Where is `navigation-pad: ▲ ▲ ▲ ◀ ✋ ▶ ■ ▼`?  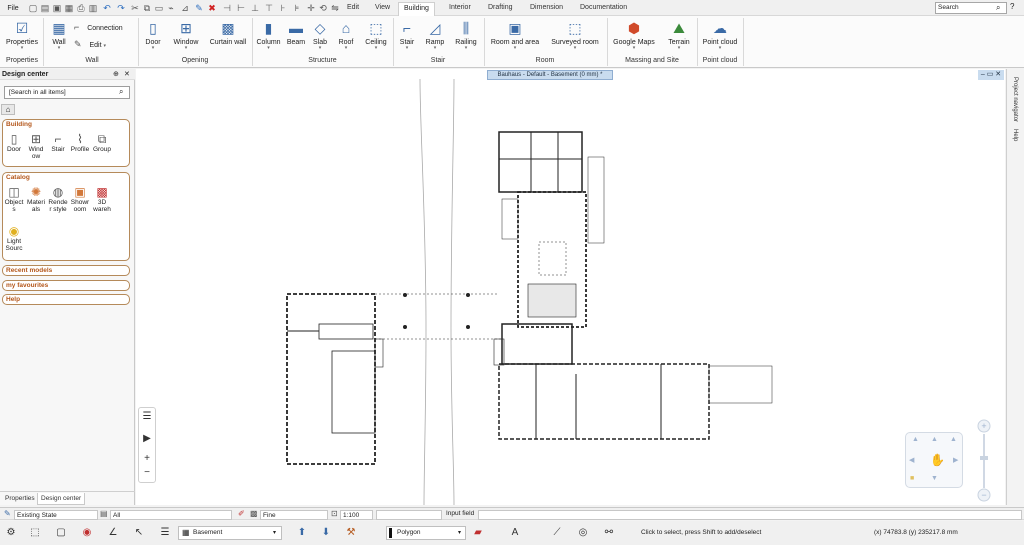 navigation-pad: ▲ ▲ ▲ ◀ ✋ ▶ ■ ▼ is located at coordinates (934, 460).